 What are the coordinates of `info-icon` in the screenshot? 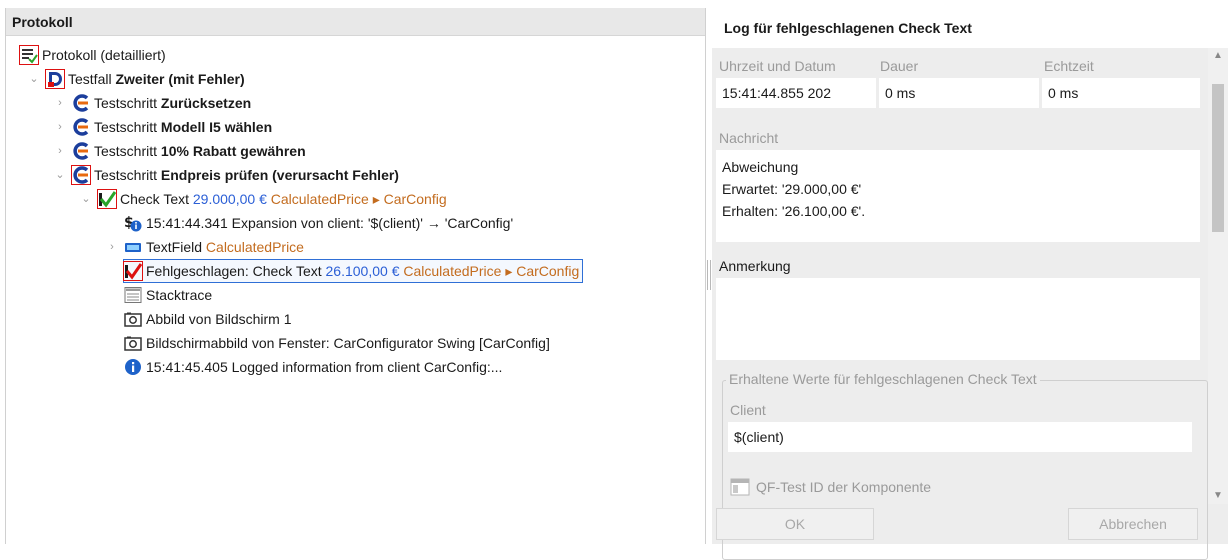 It's located at (133, 367).